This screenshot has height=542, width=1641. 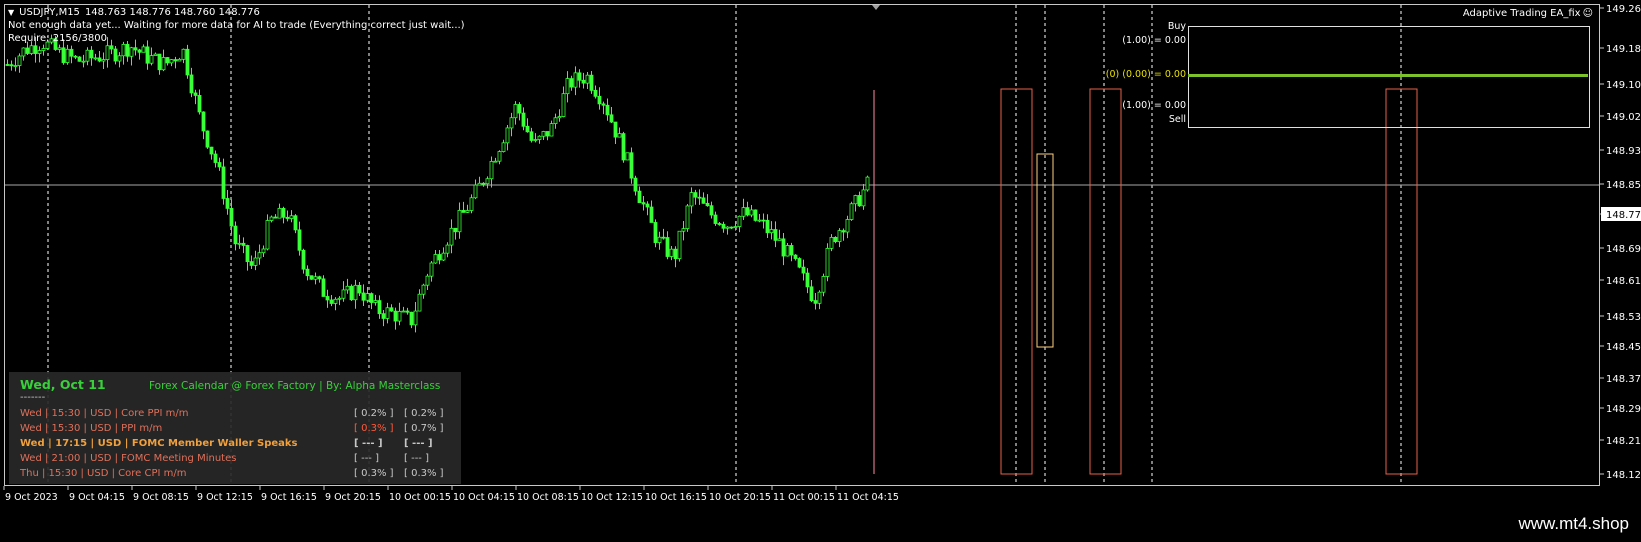 What do you see at coordinates (1573, 523) in the screenshot?
I see `watermark: www.mt4.shop` at bounding box center [1573, 523].